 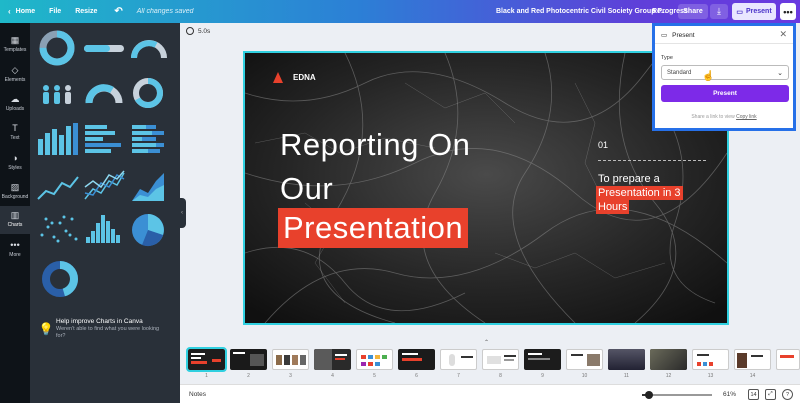 I want to click on elements-icon: ◇, so click(x=15, y=70).